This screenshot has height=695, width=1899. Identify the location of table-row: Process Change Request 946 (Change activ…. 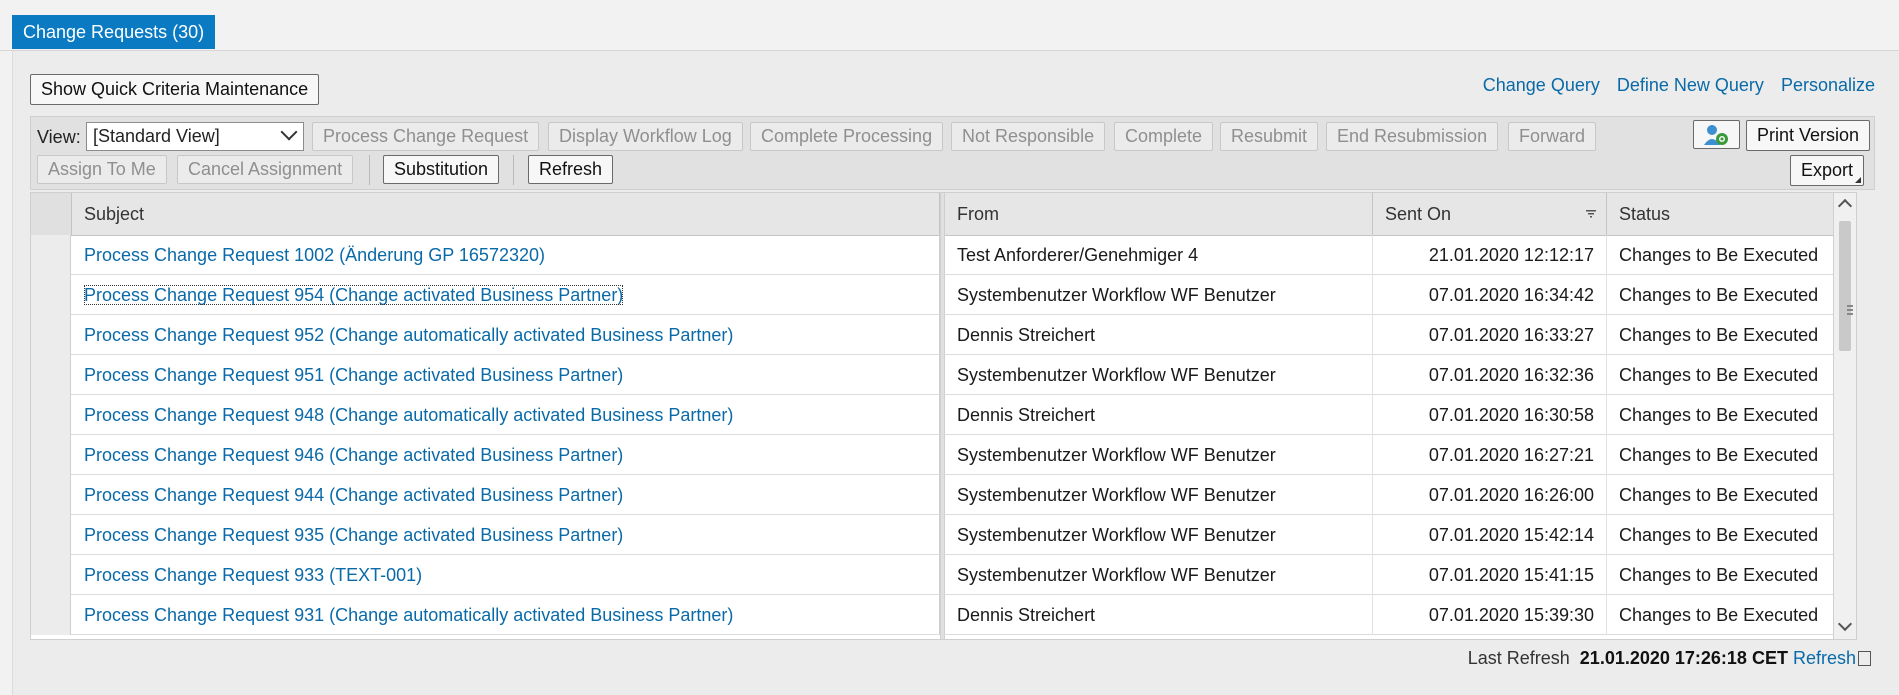
(943, 455).